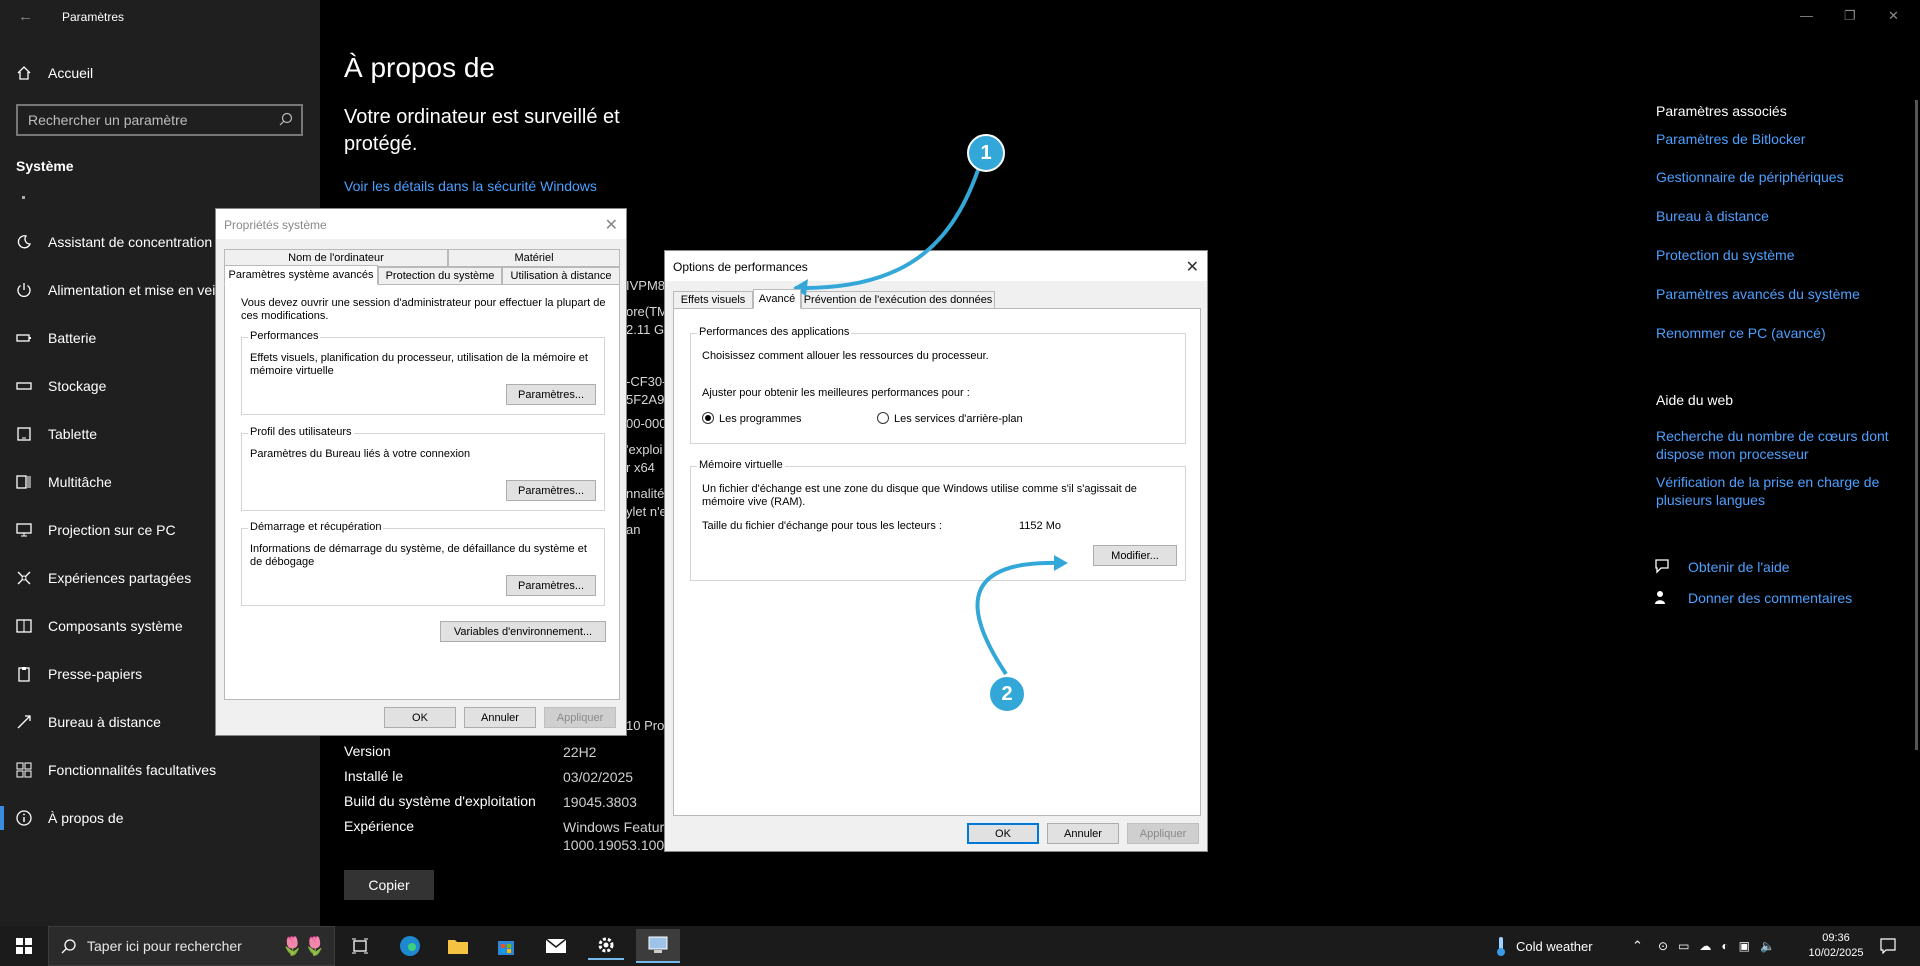 The width and height of the screenshot is (1920, 966). I want to click on weather-label: Cold weather, so click(1554, 946).